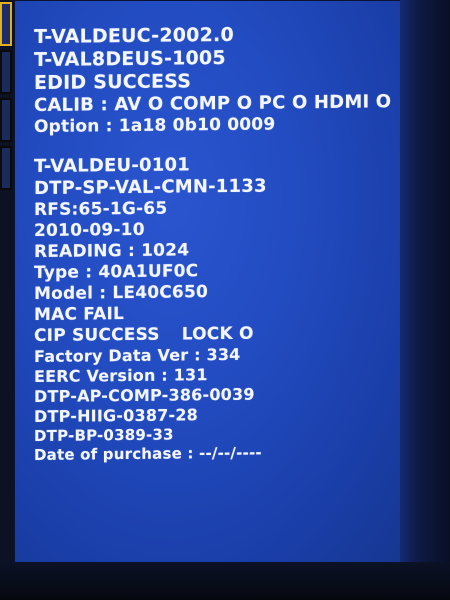 The image size is (450, 600). I want to click on cip-status: CIP SUCCESS, so click(97, 335).